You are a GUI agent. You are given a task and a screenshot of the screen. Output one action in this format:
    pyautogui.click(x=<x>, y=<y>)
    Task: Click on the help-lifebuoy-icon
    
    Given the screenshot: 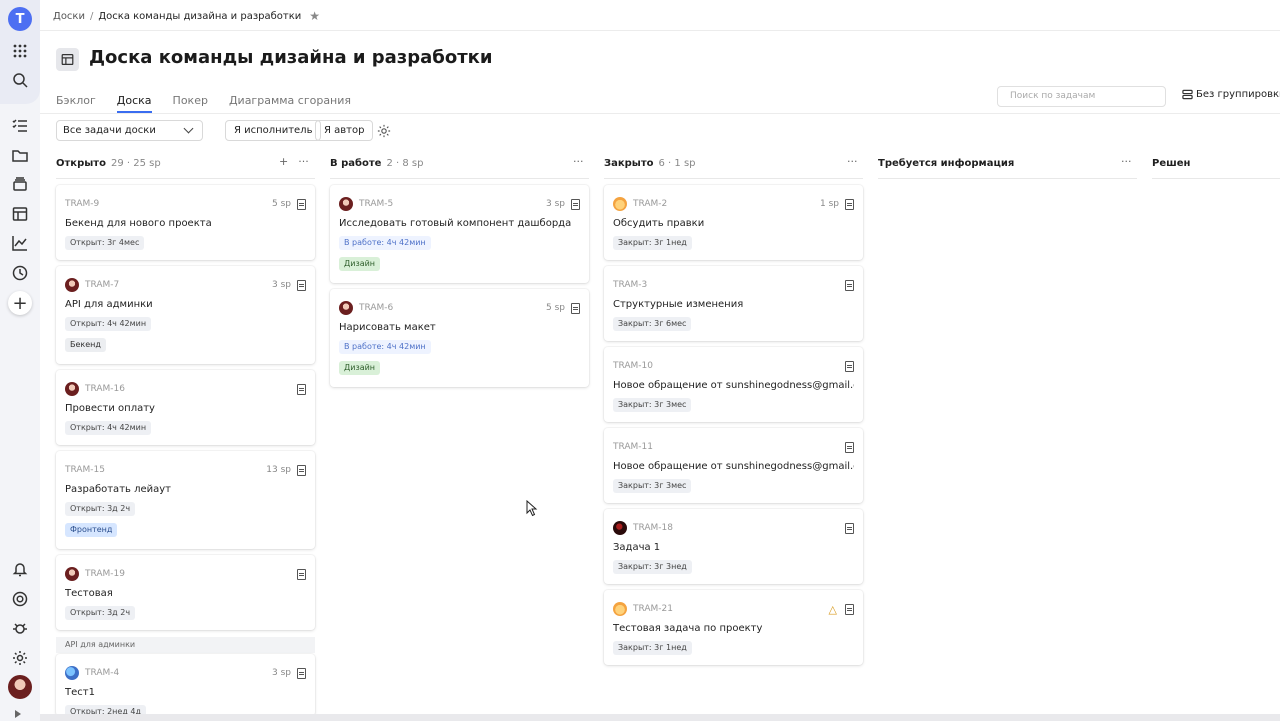 What is the action you would take?
    pyautogui.click(x=20, y=599)
    